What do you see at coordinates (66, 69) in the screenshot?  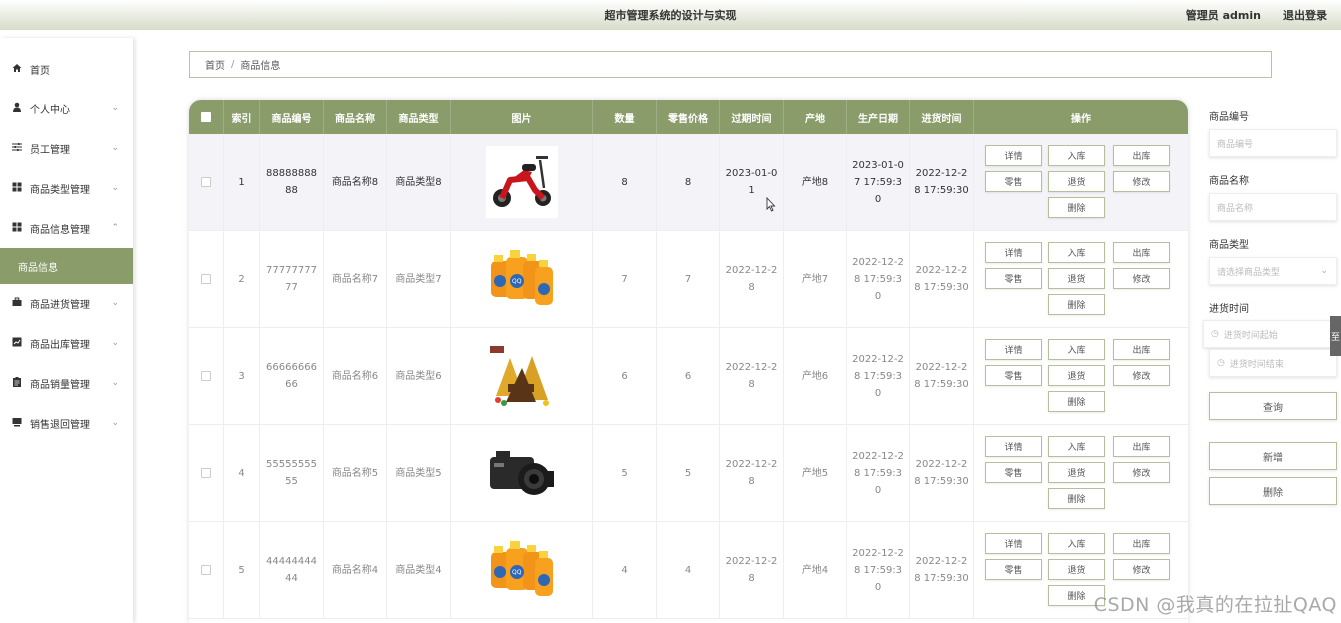 I see `sidebar-item-home: 首页` at bounding box center [66, 69].